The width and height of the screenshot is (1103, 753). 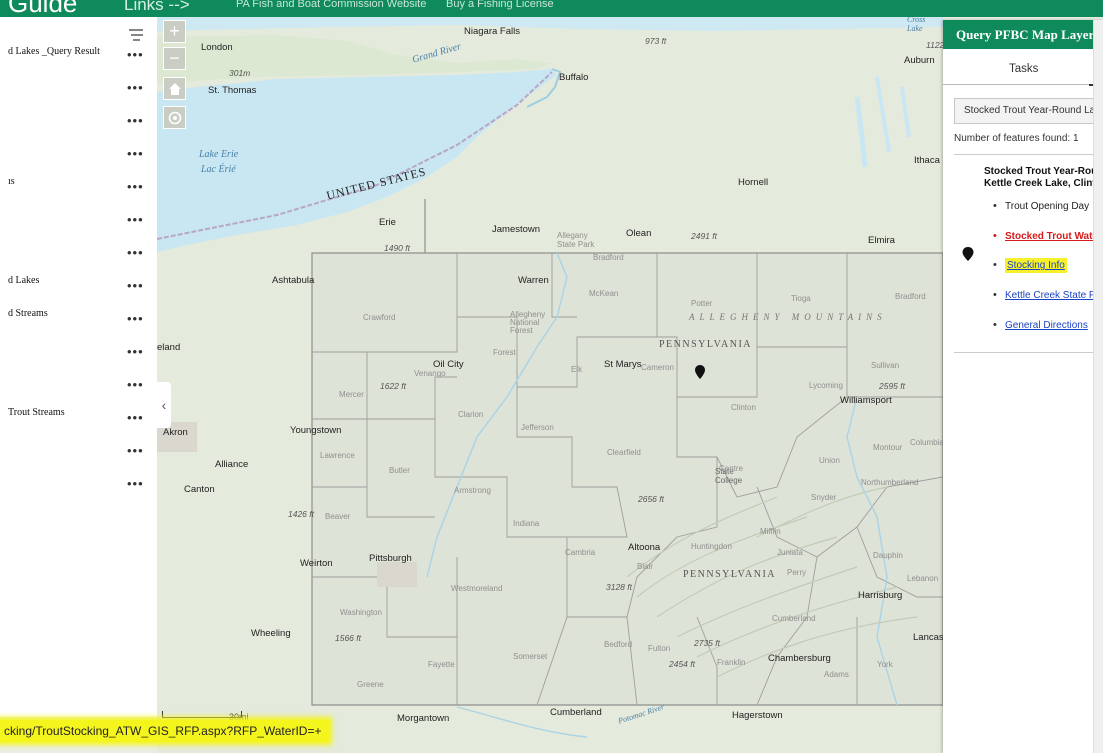 What do you see at coordinates (928, 637) in the screenshot?
I see `map-label-lancaster: Lancas` at bounding box center [928, 637].